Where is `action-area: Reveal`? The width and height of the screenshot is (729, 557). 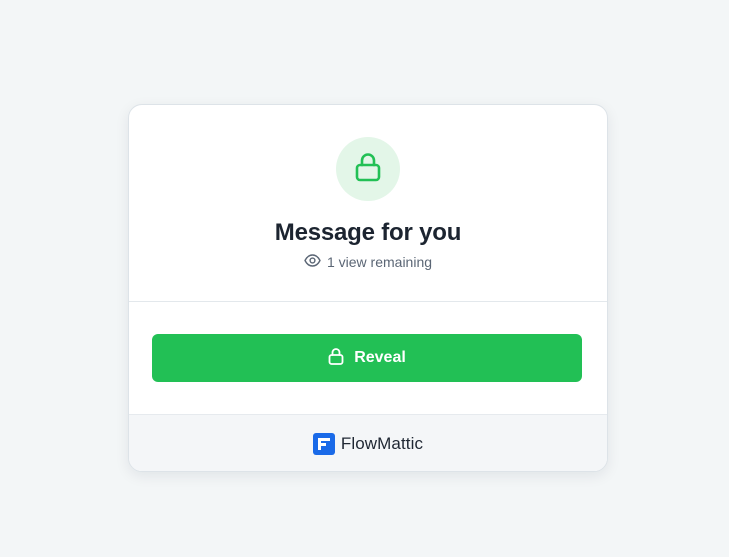 action-area: Reveal is located at coordinates (368, 358).